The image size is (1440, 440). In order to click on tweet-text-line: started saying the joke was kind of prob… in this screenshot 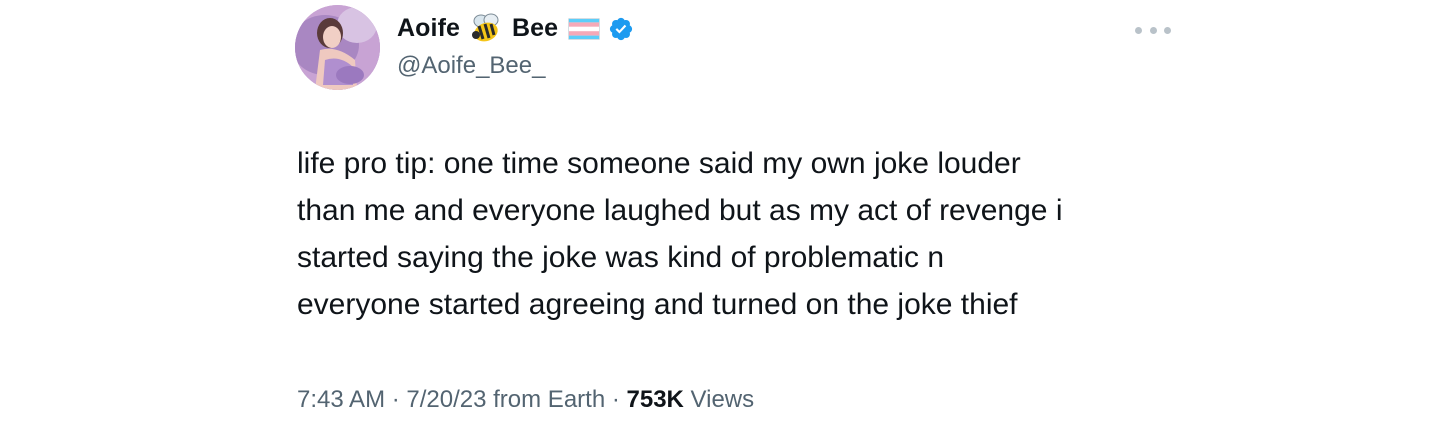, I will do `click(621, 257)`.